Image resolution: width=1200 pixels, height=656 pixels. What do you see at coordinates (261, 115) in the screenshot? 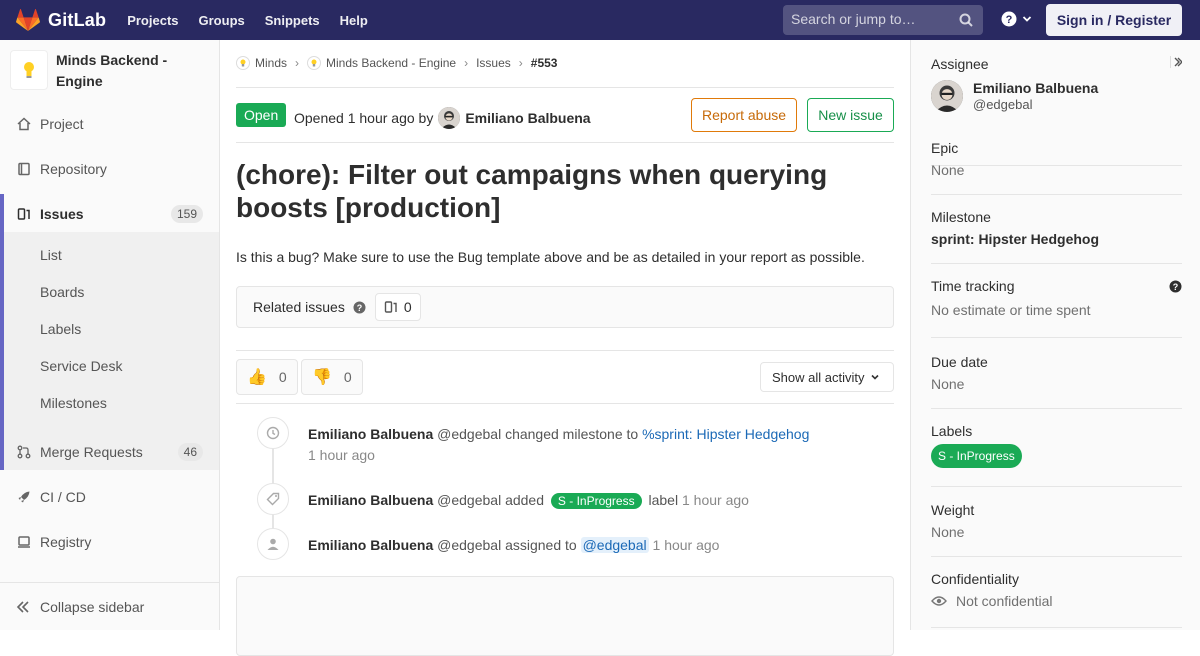
I see `status-badge: Open` at bounding box center [261, 115].